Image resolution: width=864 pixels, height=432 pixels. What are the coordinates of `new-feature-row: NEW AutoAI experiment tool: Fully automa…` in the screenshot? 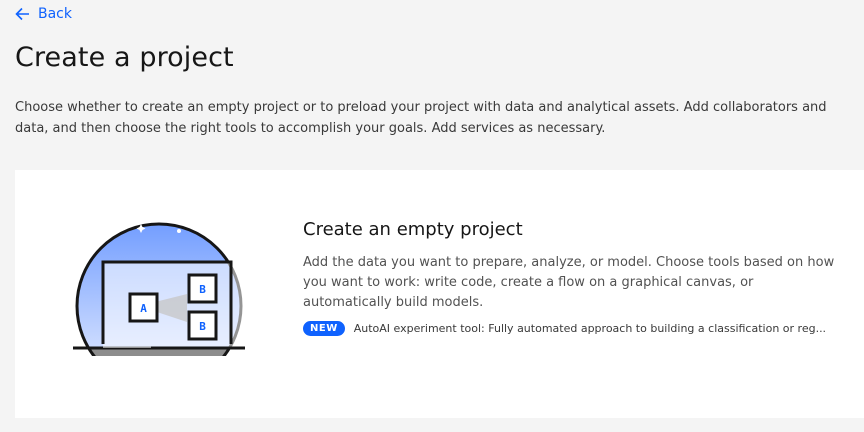 It's located at (564, 328).